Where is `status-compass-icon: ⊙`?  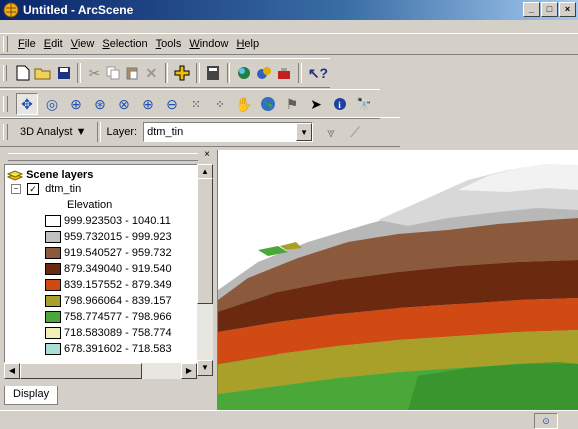 status-compass-icon: ⊙ is located at coordinates (546, 421).